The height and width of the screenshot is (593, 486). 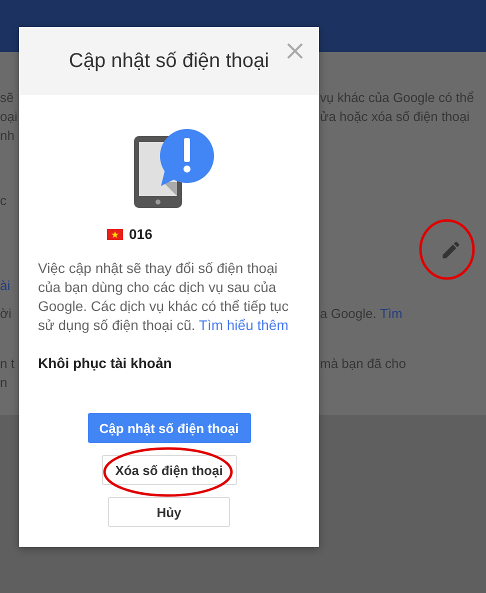 I want to click on primary-button: Cập nhật số điện thoại, so click(x=169, y=428).